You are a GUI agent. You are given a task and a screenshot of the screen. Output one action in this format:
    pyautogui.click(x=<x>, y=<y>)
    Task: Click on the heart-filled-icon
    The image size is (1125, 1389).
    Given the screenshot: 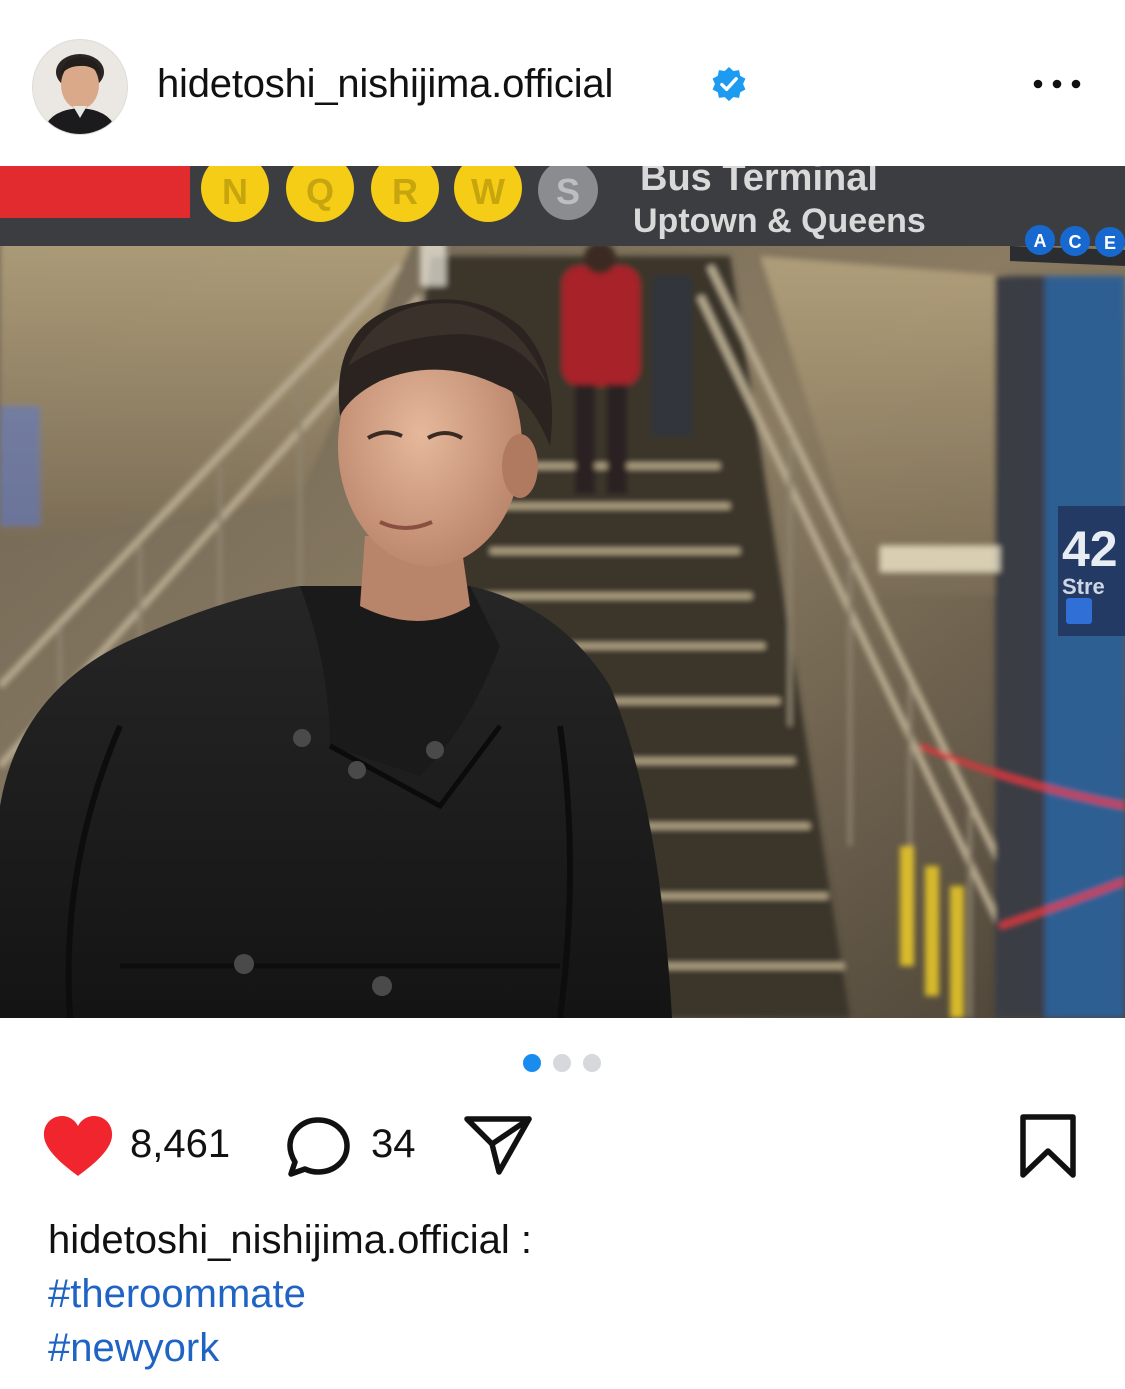 What is the action you would take?
    pyautogui.click(x=78, y=1146)
    